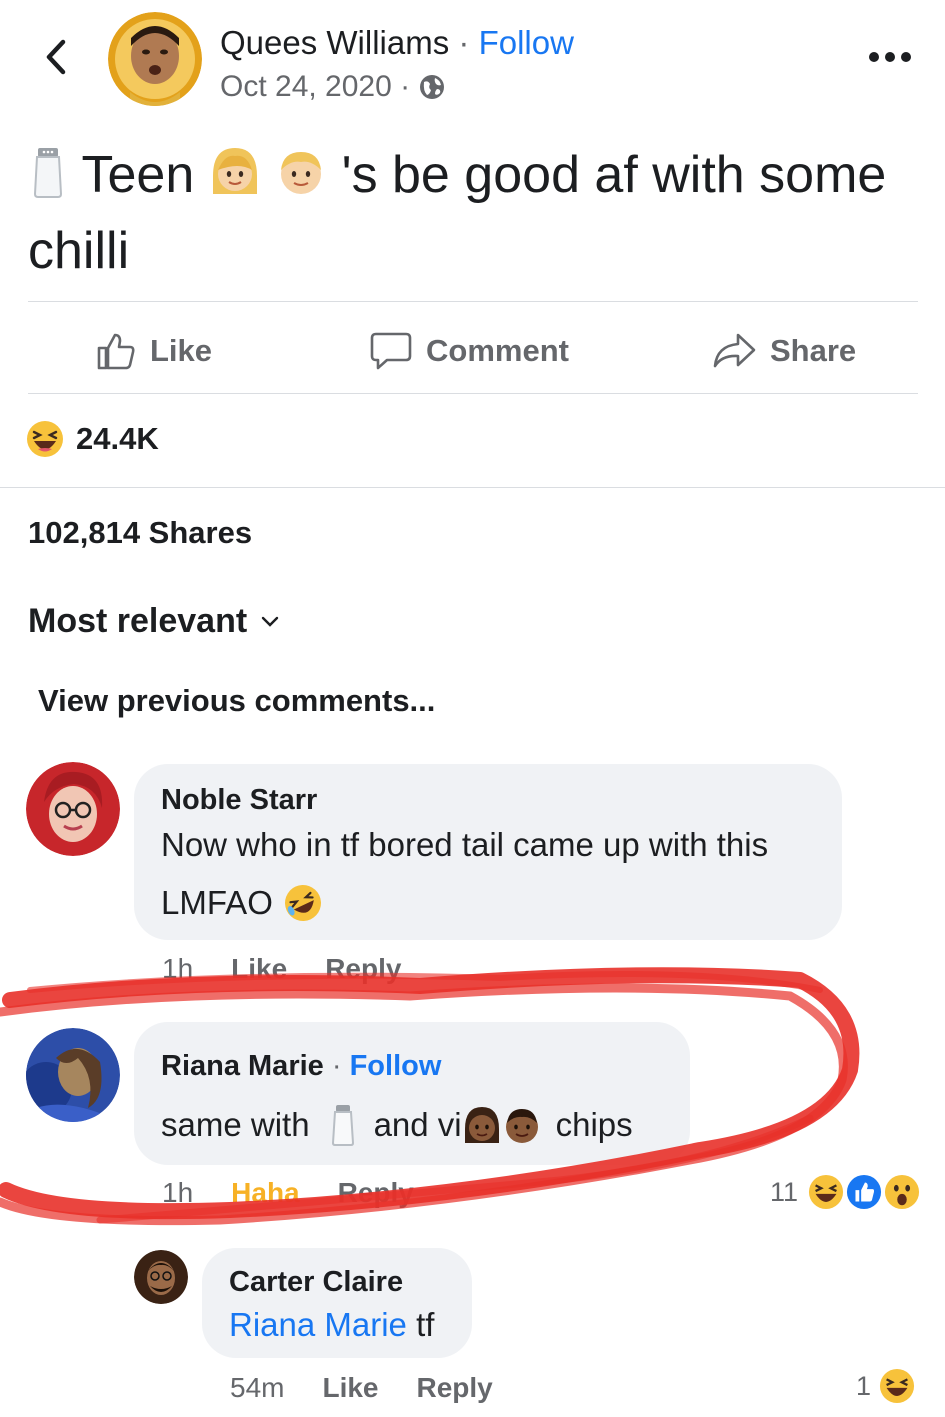 This screenshot has height=1417, width=945. I want to click on share-label: Share, so click(813, 350).